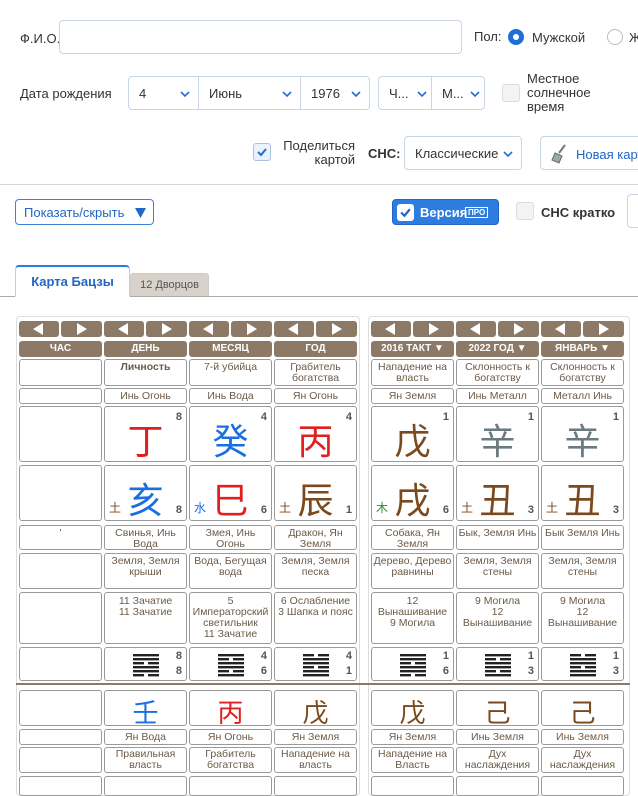 The height and width of the screenshot is (796, 638). What do you see at coordinates (178, 417) in the screenshot?
I see `stem-number: 8` at bounding box center [178, 417].